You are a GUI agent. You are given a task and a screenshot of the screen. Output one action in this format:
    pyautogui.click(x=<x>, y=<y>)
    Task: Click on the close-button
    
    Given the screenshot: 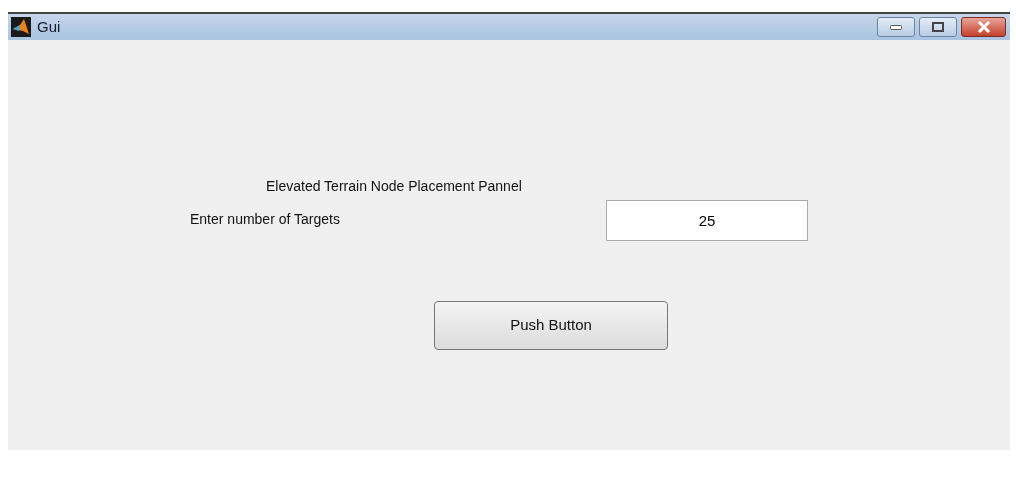 What is the action you would take?
    pyautogui.click(x=983, y=27)
    